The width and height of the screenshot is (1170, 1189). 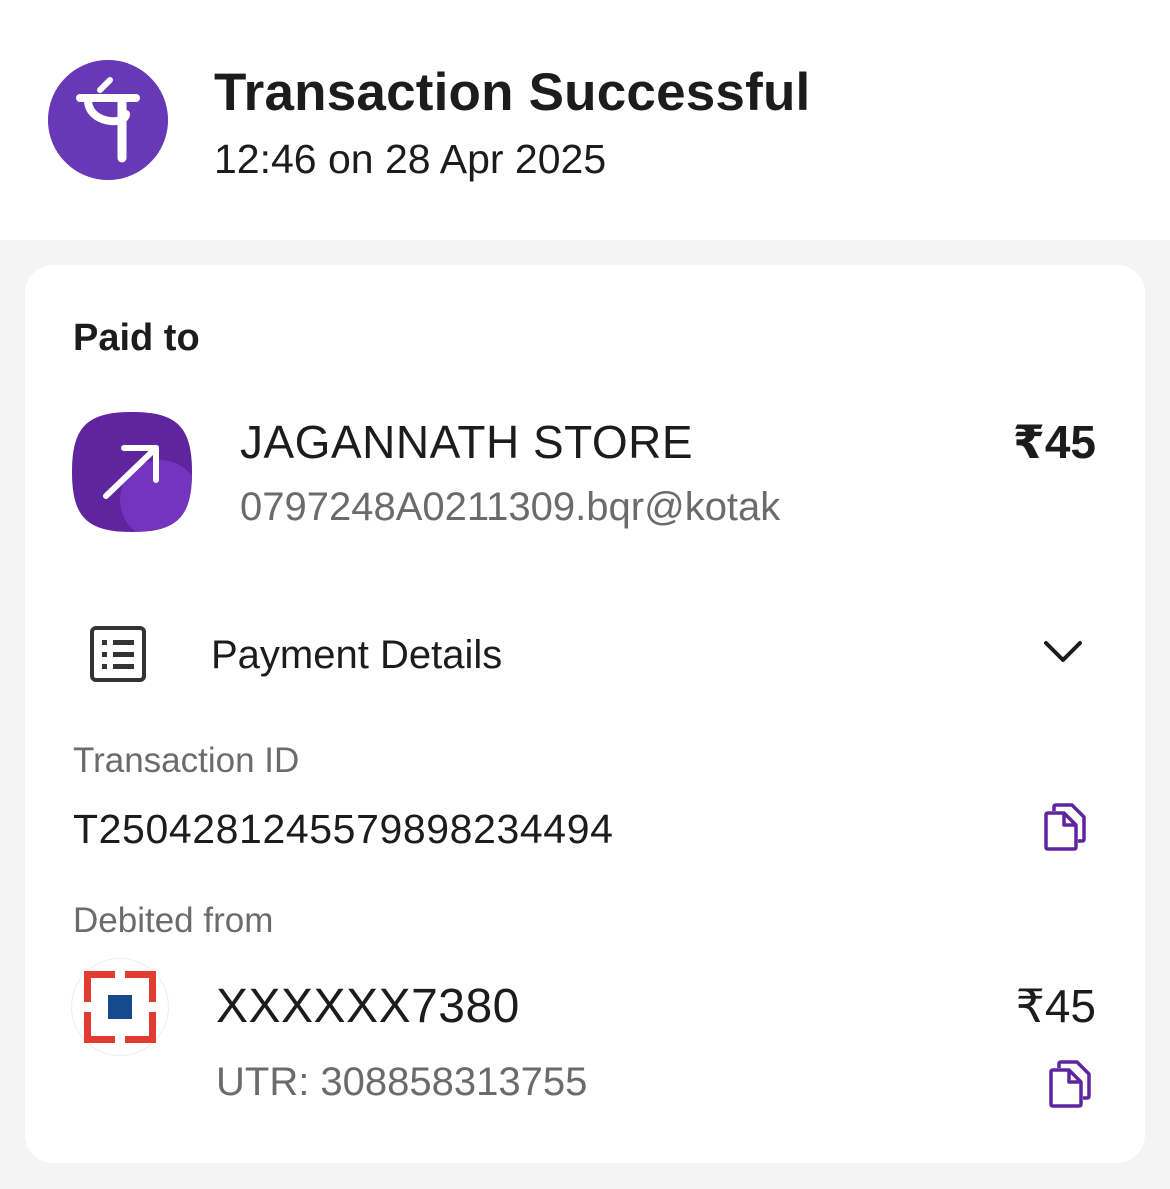 What do you see at coordinates (108, 120) in the screenshot?
I see `phonepe-logo-icon` at bounding box center [108, 120].